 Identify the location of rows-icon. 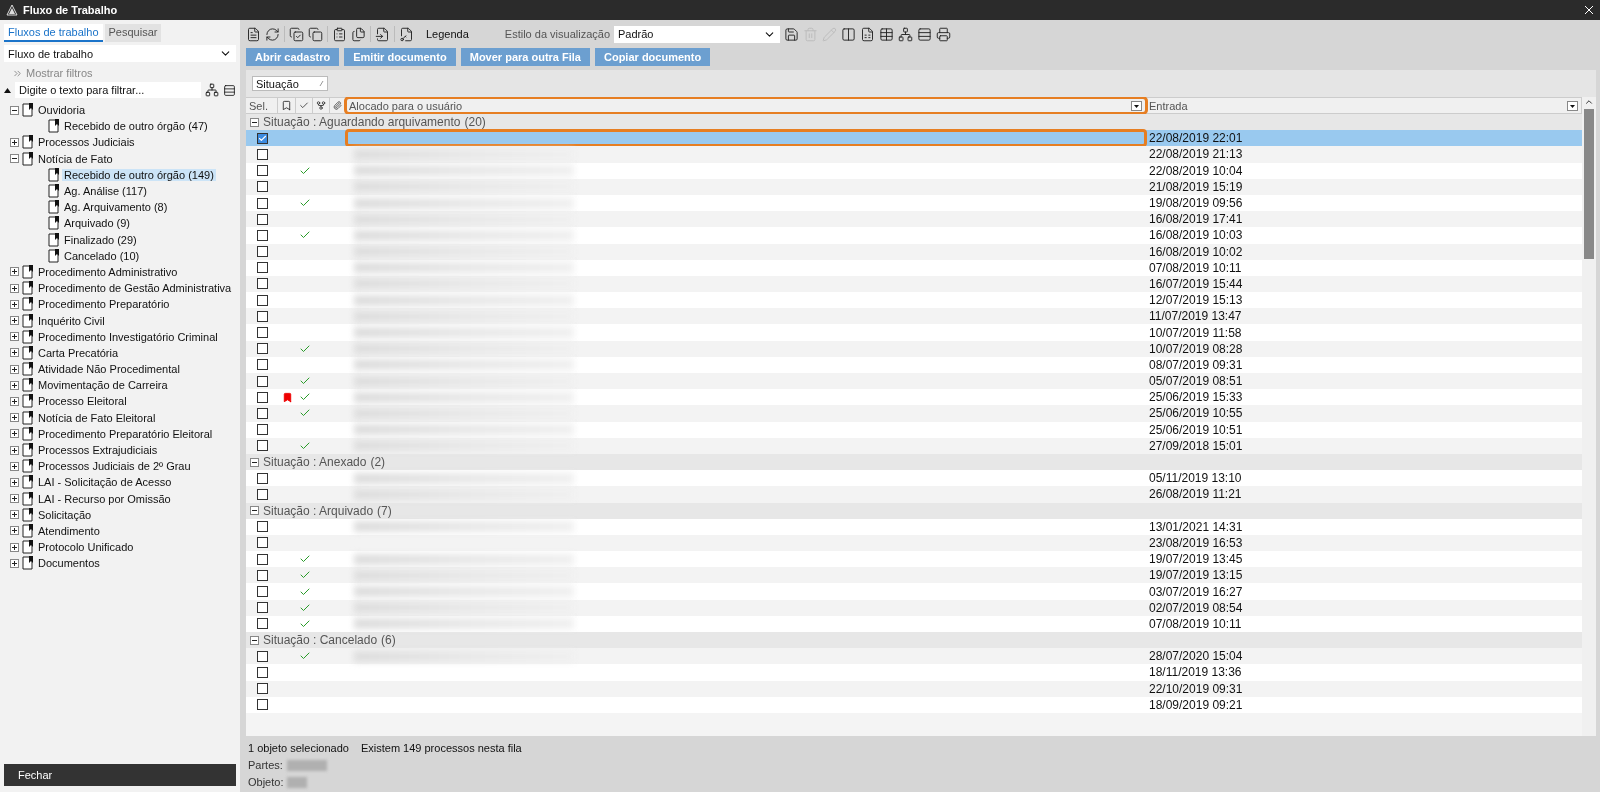
(229, 90).